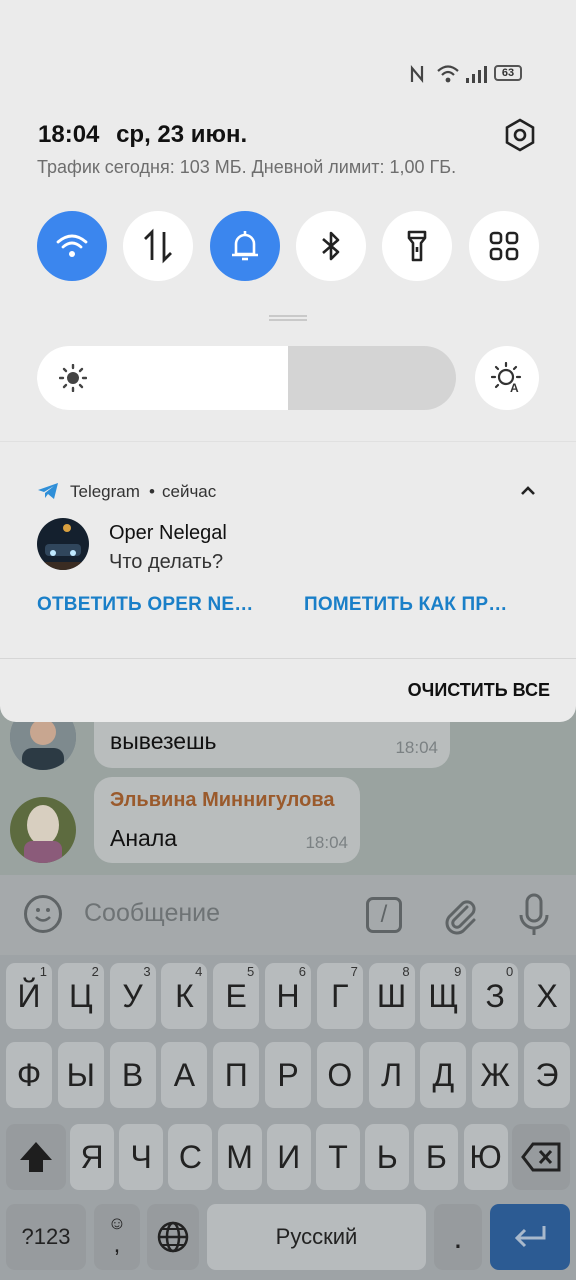 Image resolution: width=576 pixels, height=1280 pixels. I want to click on key-Л: Л, so click(391, 1075).